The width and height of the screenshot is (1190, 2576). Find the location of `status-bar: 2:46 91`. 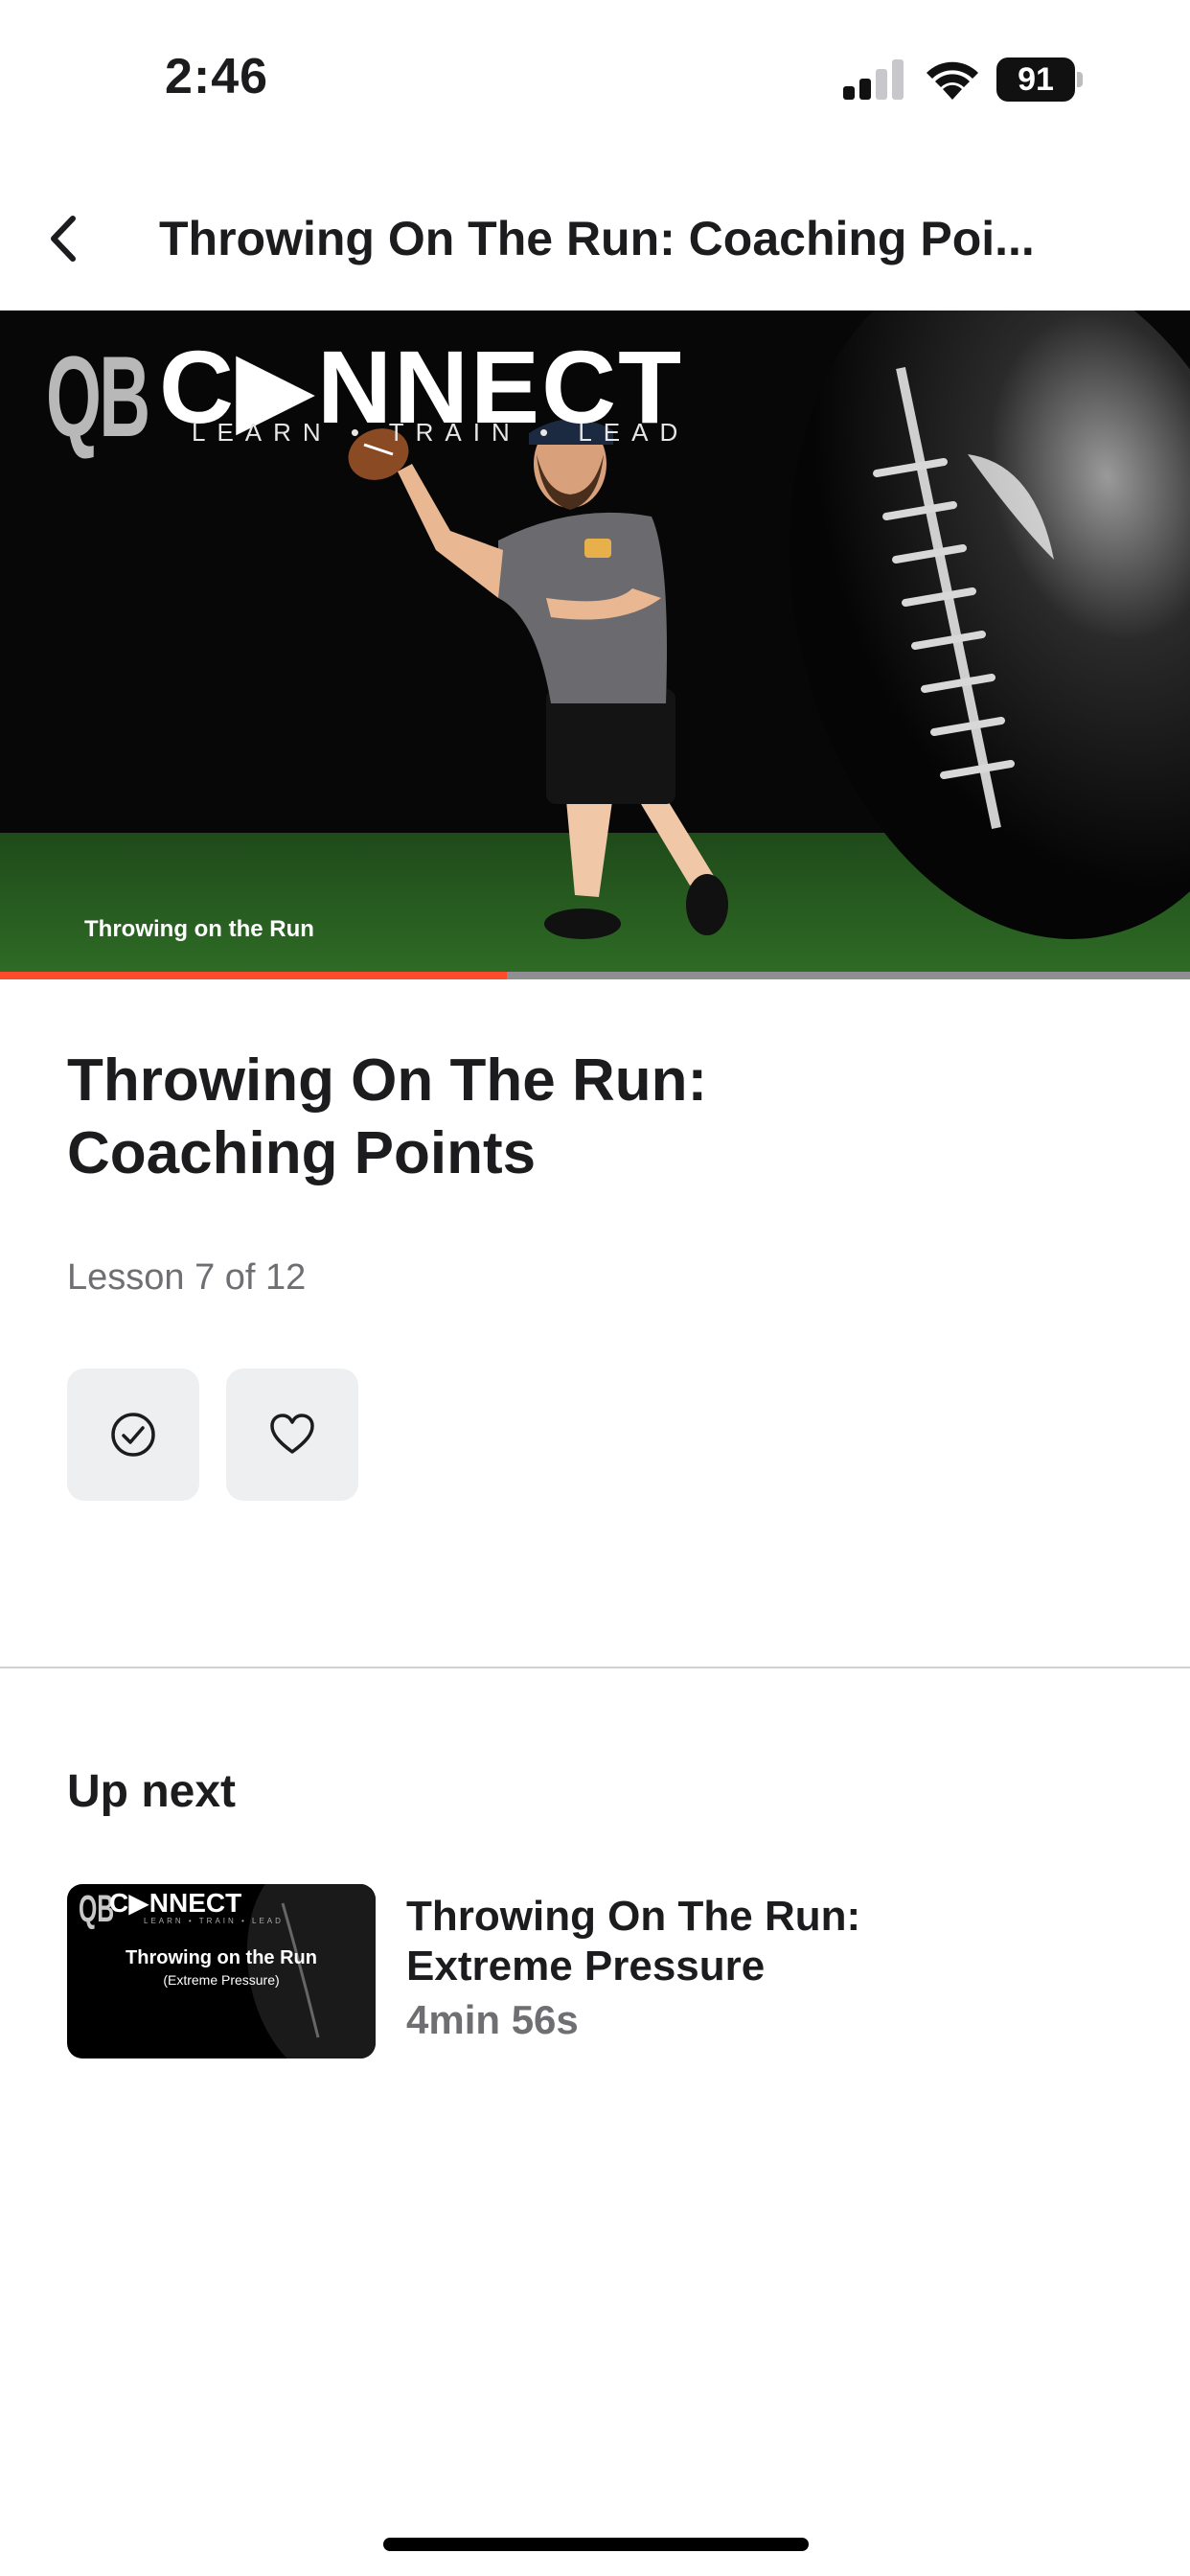

status-bar: 2:46 91 is located at coordinates (595, 72).